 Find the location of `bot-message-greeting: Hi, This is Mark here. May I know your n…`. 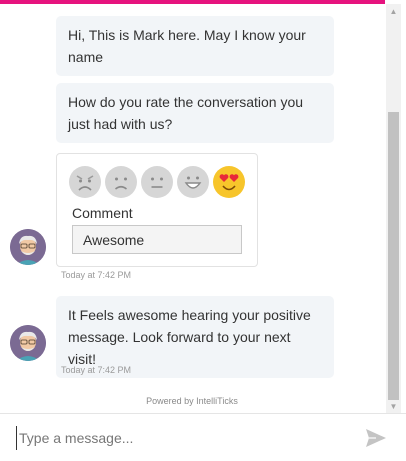

bot-message-greeting: Hi, This is Mark here. May I know your n… is located at coordinates (195, 46).